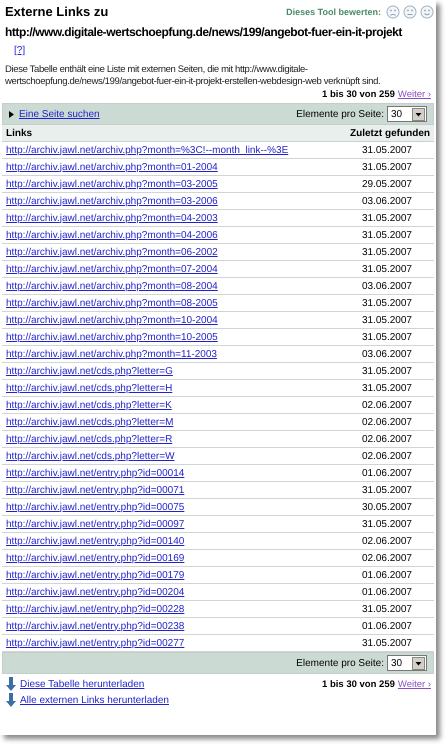  Describe the element at coordinates (383, 507) in the screenshot. I see `date-cell: 30.05.2007` at that location.